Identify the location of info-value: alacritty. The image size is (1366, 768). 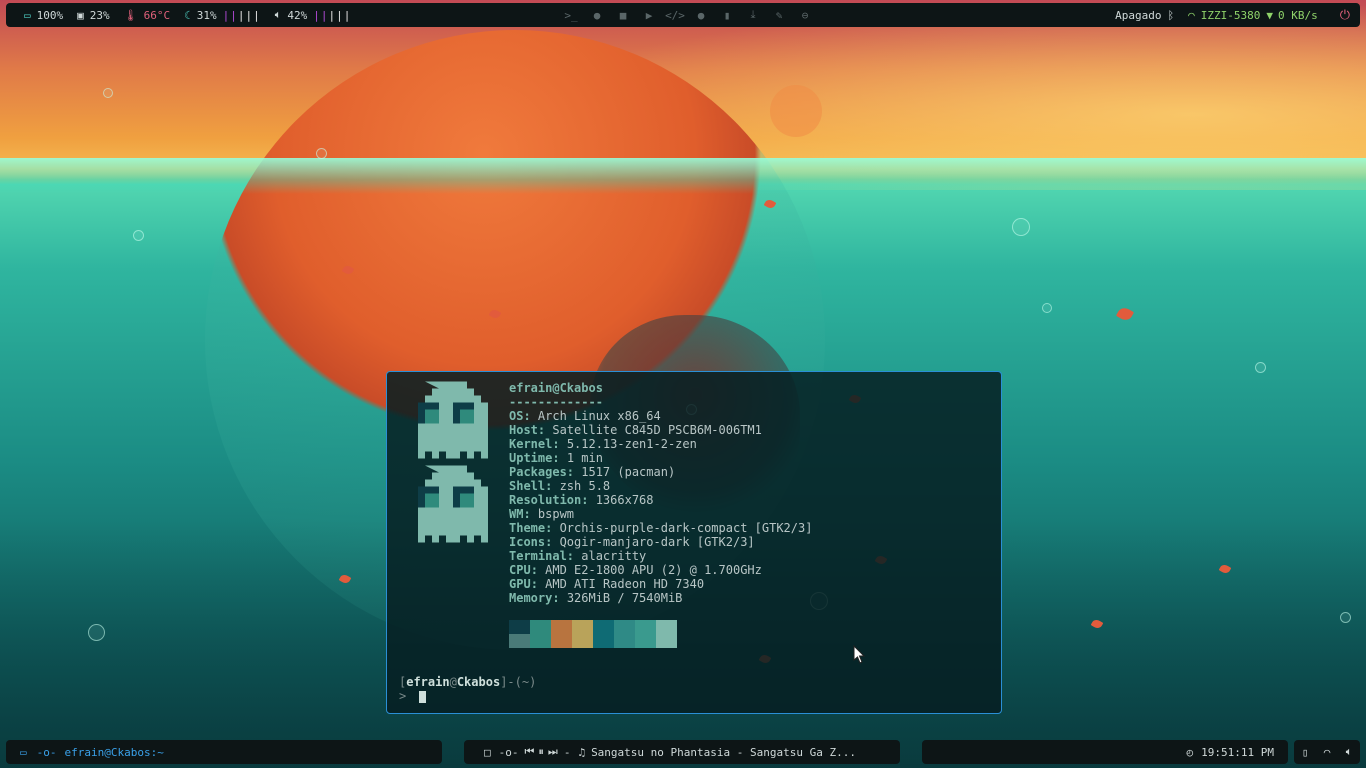
(614, 556).